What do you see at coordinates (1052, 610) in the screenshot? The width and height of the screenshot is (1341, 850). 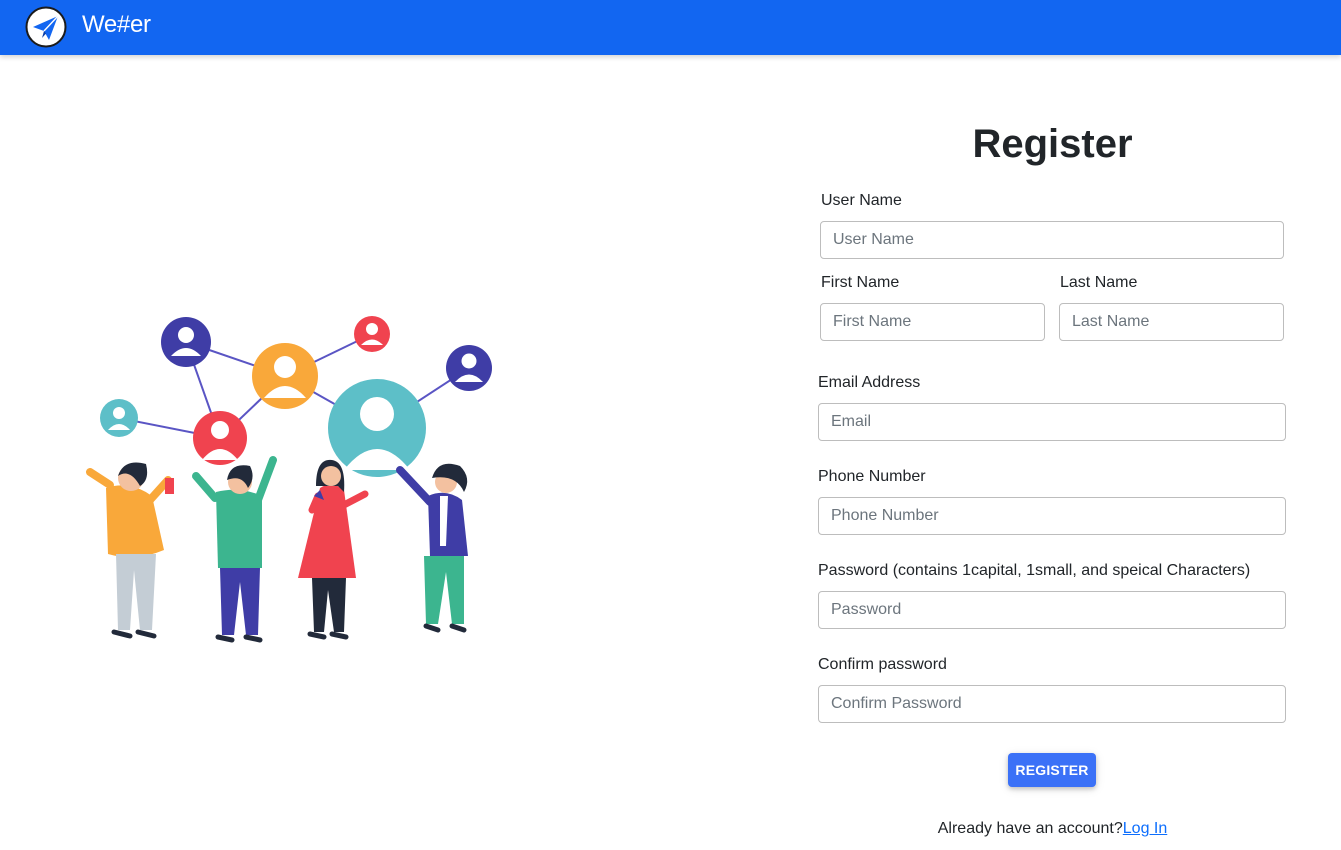 I see `password-input` at bounding box center [1052, 610].